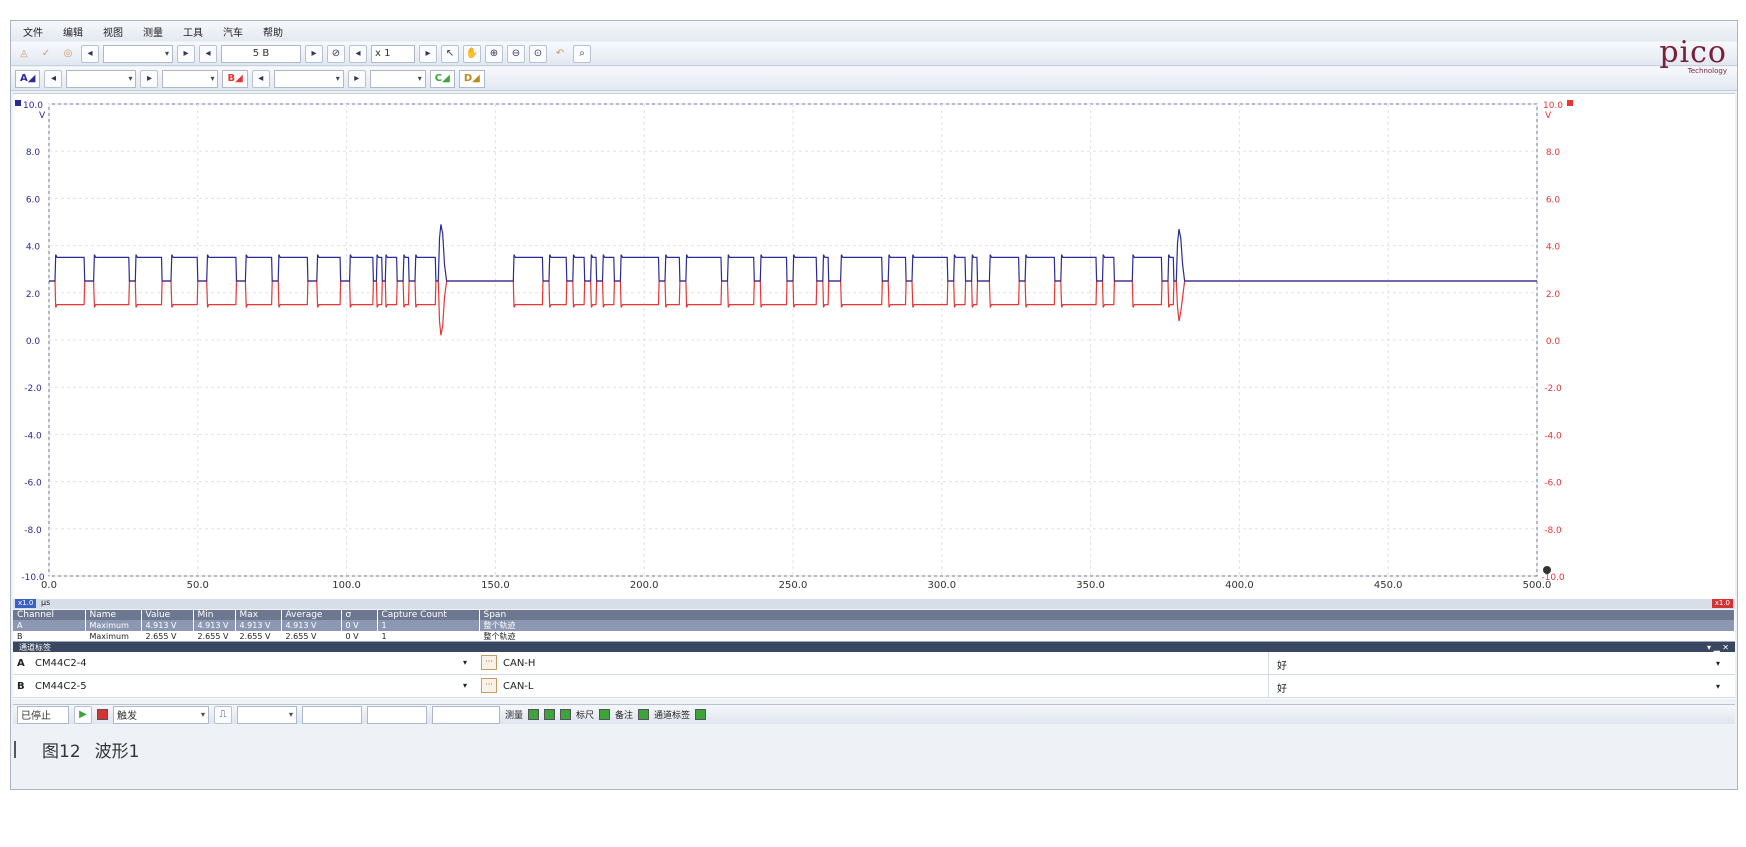  I want to click on channel-a-scale-badge: x1.0, so click(26, 603).